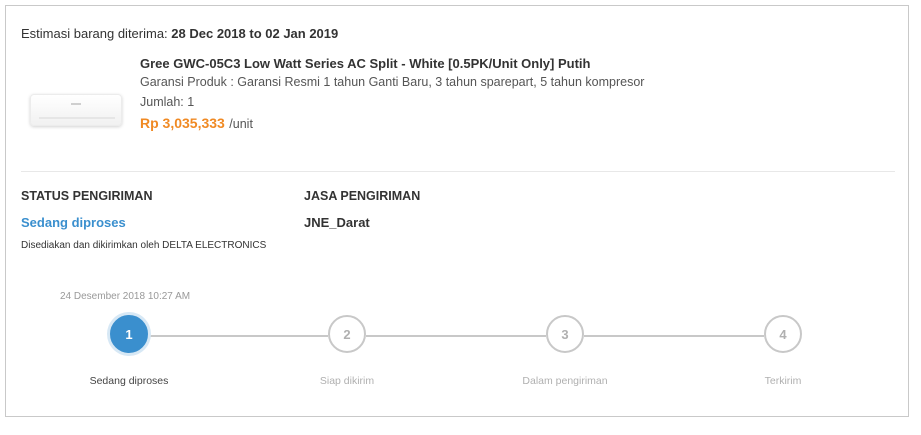 The image size is (921, 435). What do you see at coordinates (241, 124) in the screenshot?
I see `price-unit: /unit` at bounding box center [241, 124].